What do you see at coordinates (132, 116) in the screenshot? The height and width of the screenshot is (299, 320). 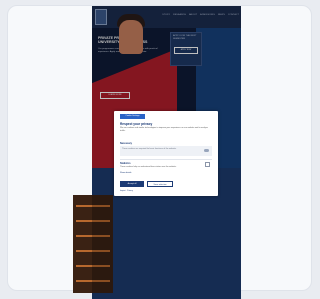 I see `cookie-tag: Cookie Settings` at bounding box center [132, 116].